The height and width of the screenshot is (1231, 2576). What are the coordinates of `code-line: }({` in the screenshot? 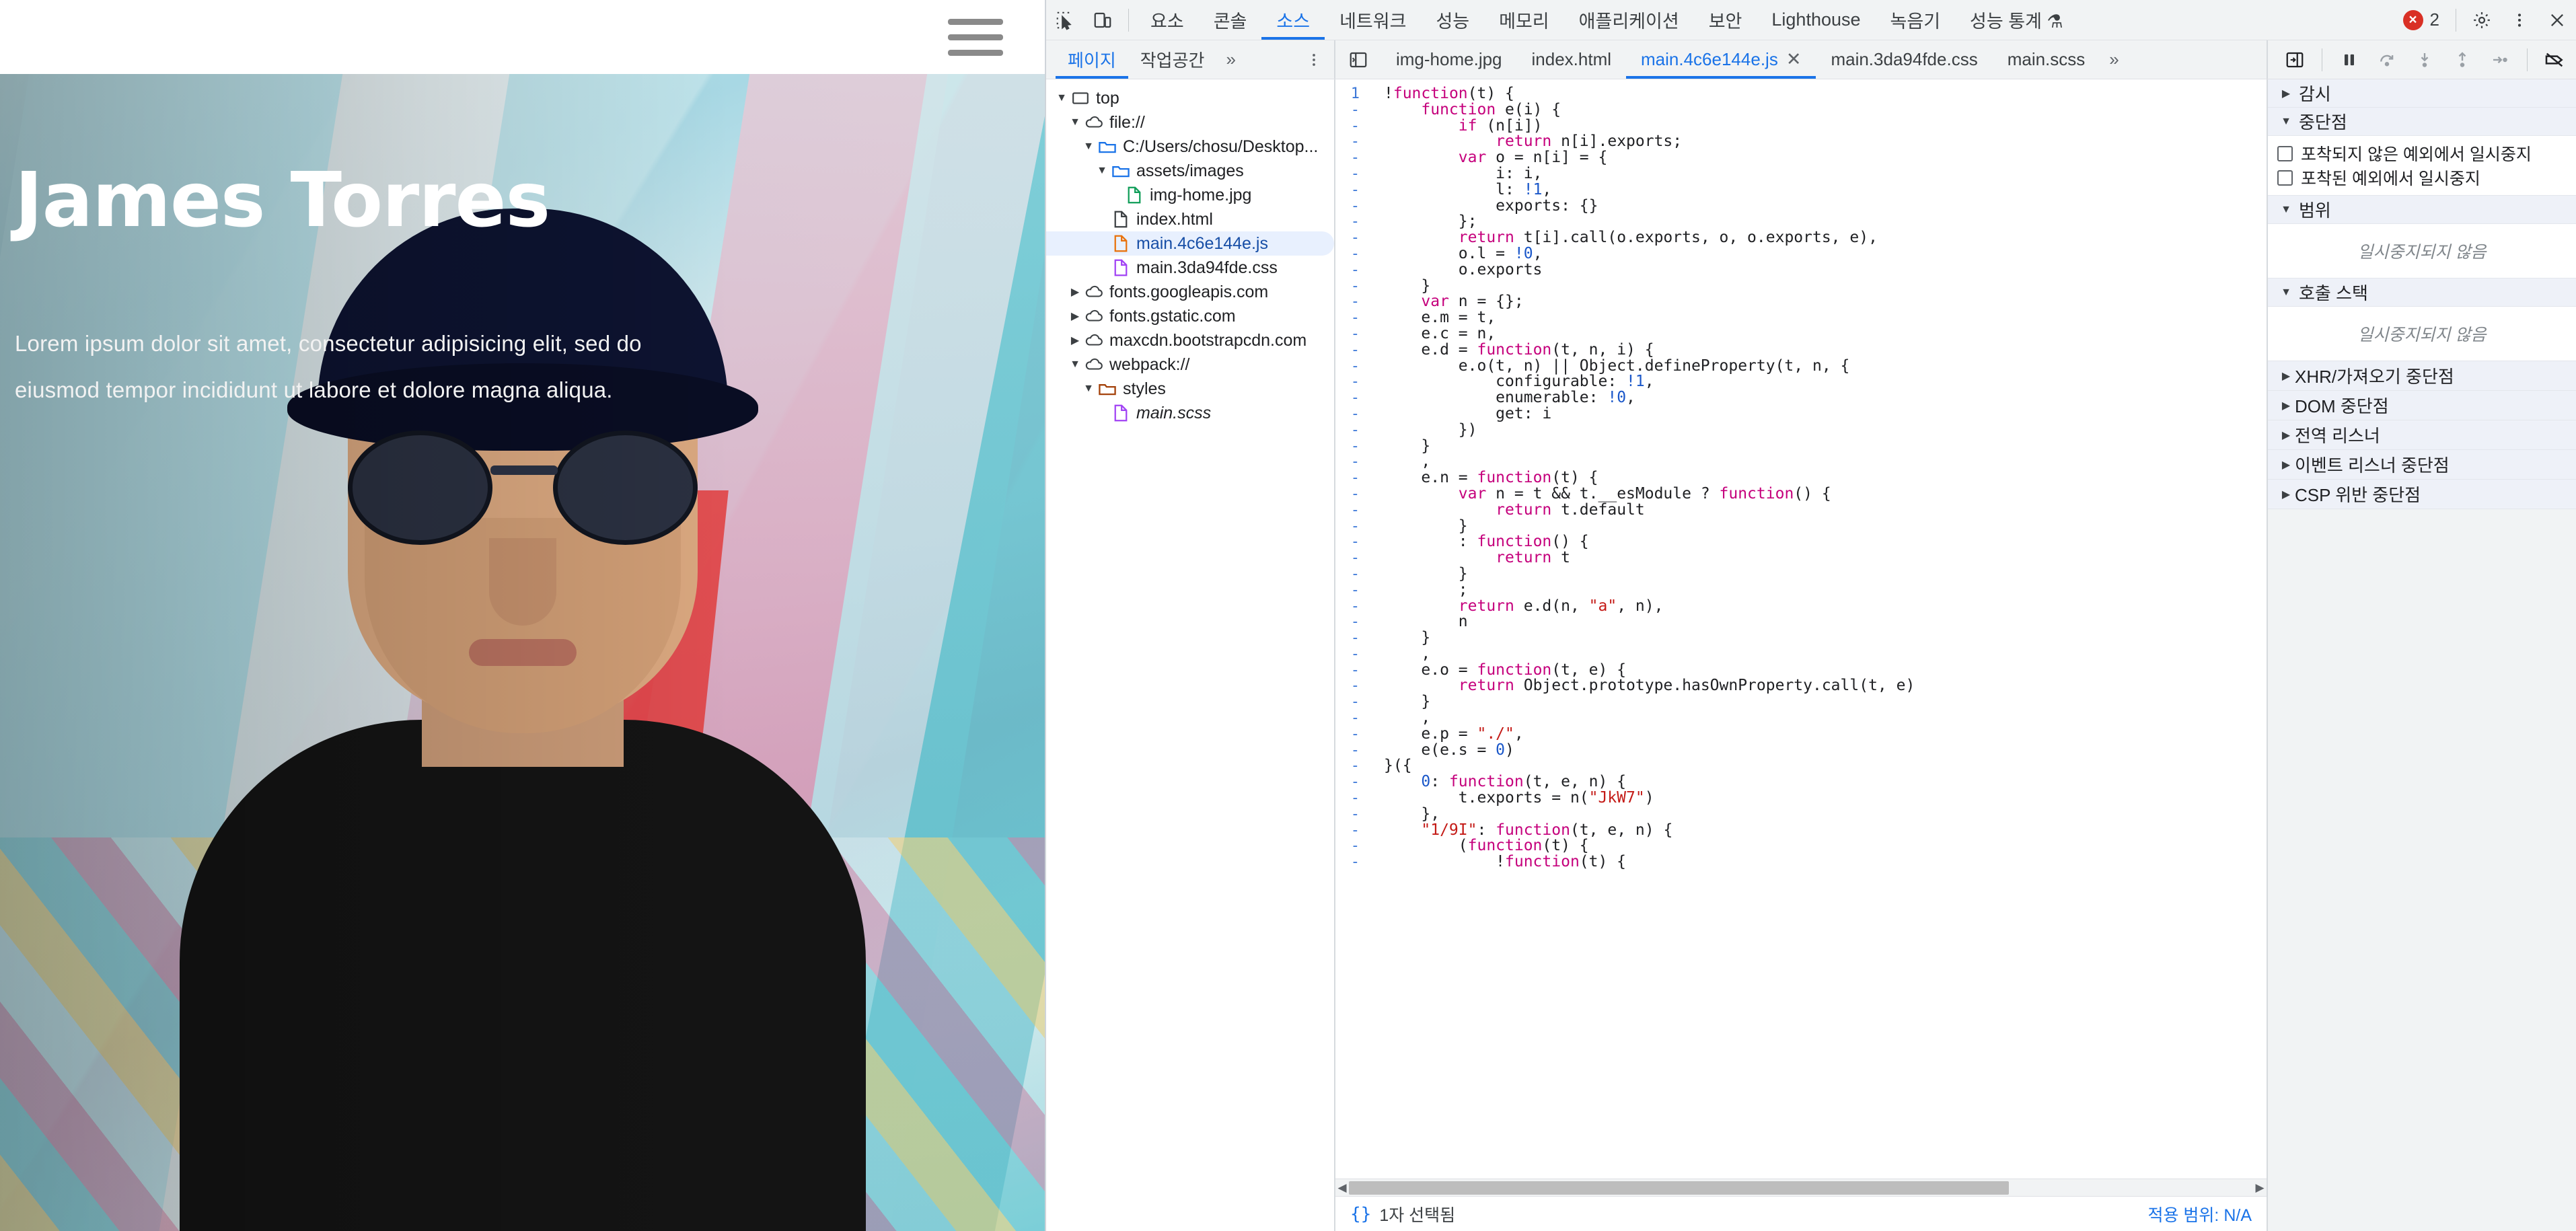 It's located at (1825, 766).